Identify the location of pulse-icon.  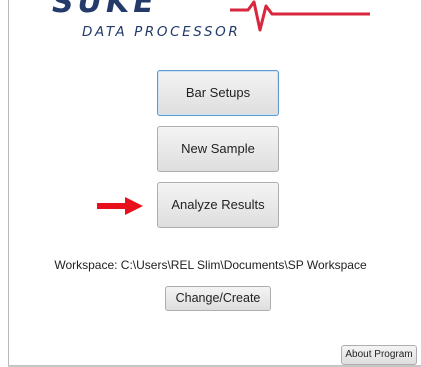
(300, 16).